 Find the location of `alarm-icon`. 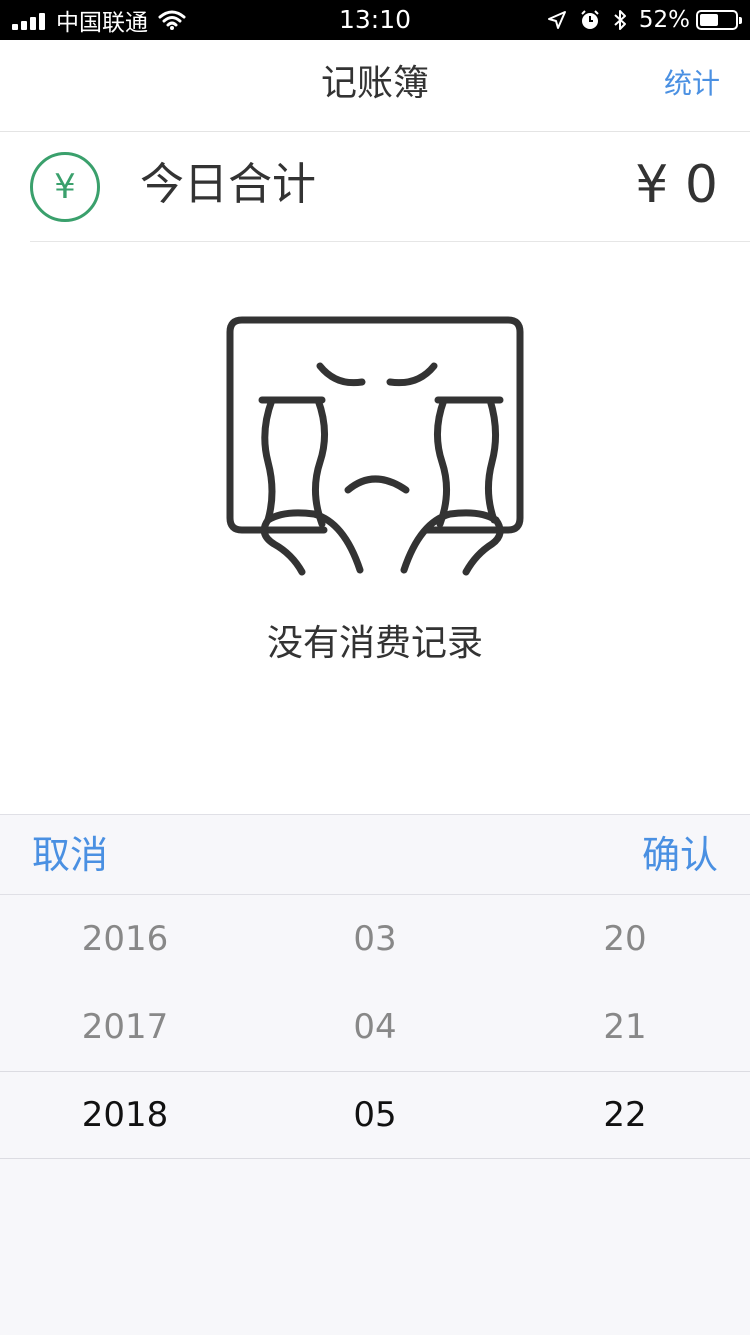

alarm-icon is located at coordinates (590, 20).